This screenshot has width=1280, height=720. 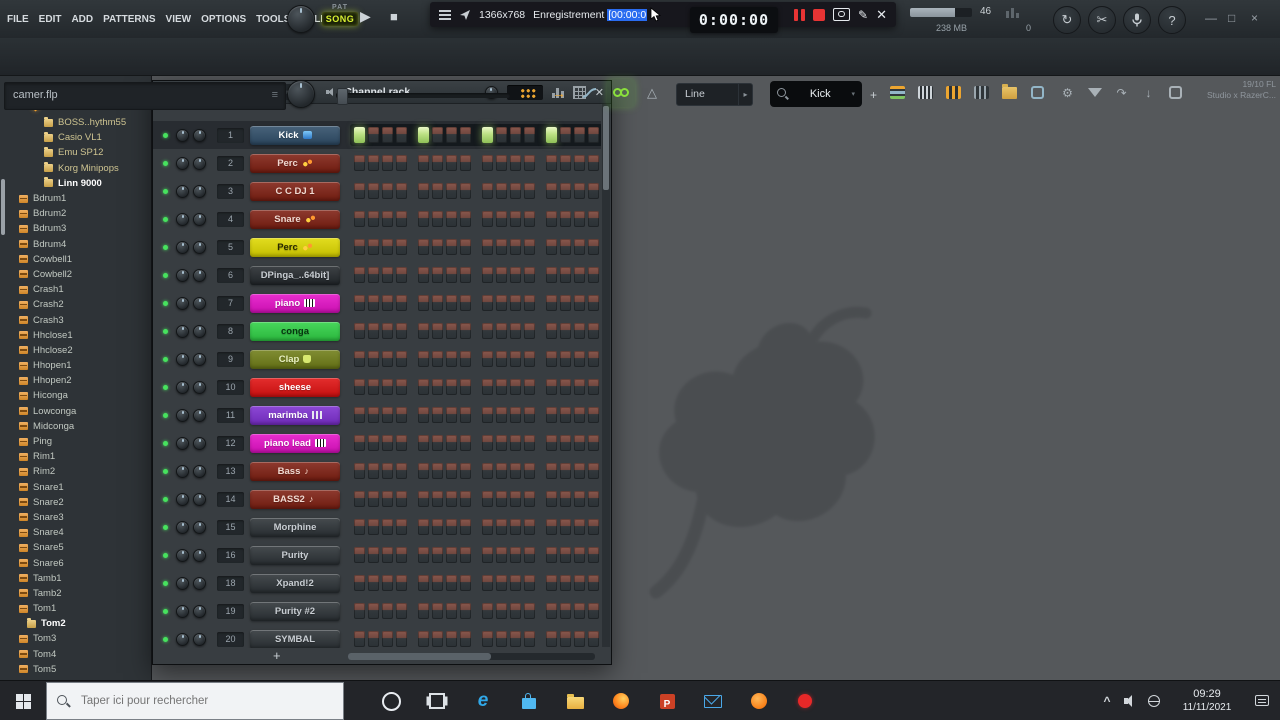 What do you see at coordinates (75, 578) in the screenshot?
I see `browser-item-tamb1: Tamb1` at bounding box center [75, 578].